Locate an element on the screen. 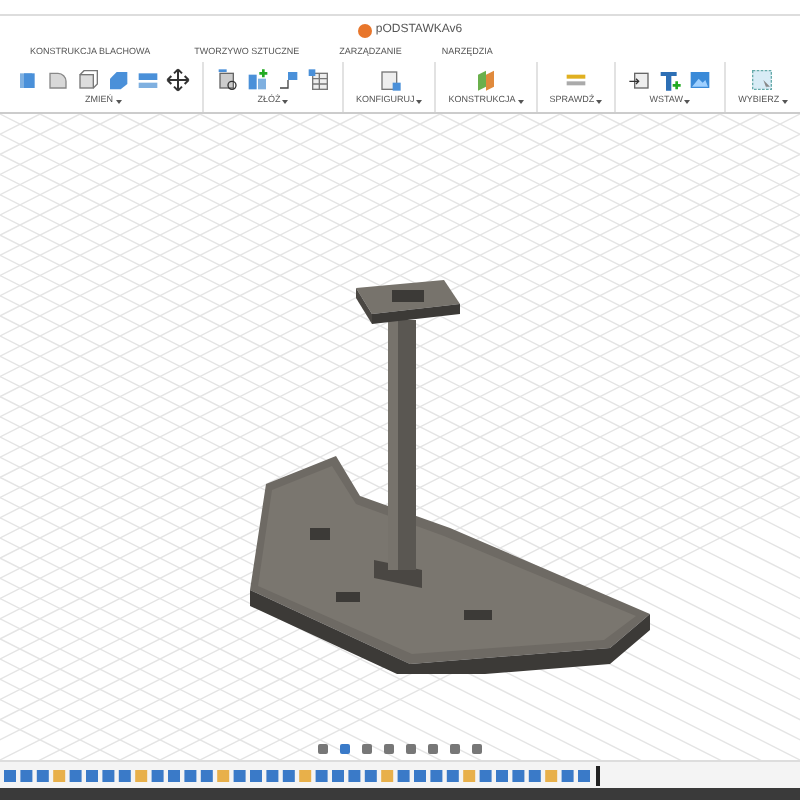 This screenshot has height=800, width=800. shell-tool-icon is located at coordinates (118, 80).